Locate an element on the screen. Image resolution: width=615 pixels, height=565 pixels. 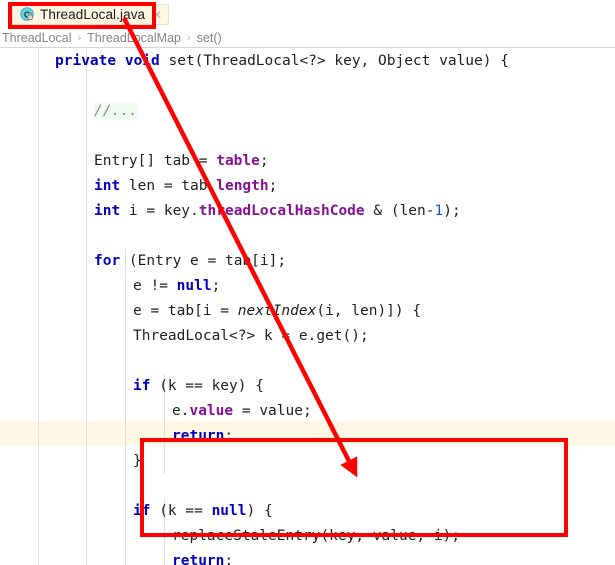
code-token: (i, len)]) { is located at coordinates (369, 311).